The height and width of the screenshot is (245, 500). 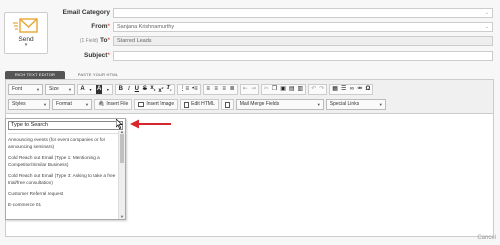 I want to click on preview-icon, so click(x=227, y=104).